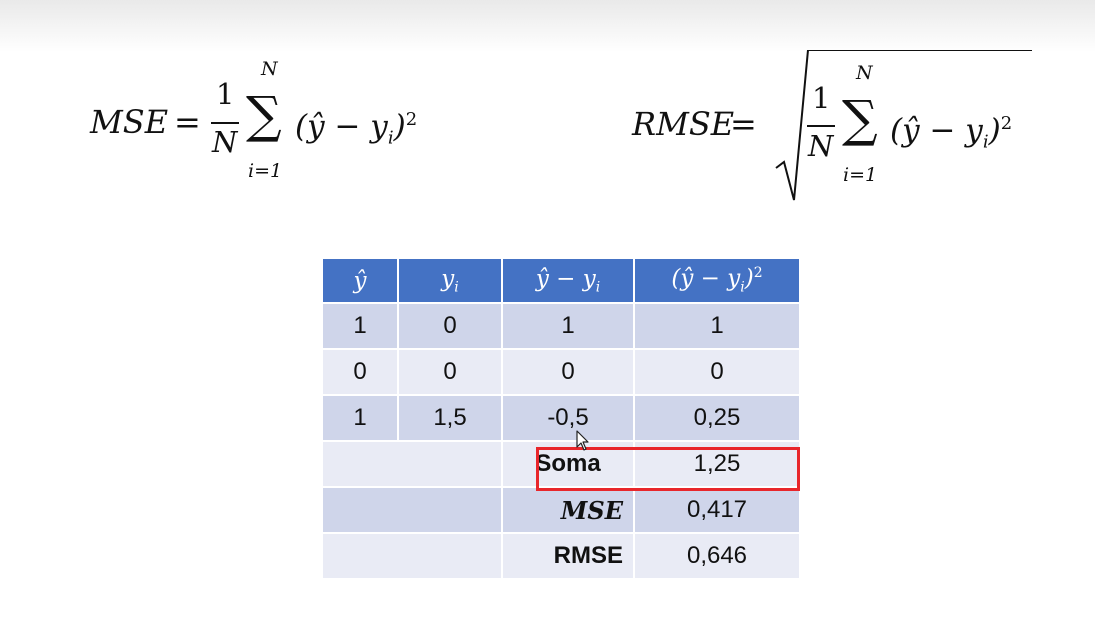 This screenshot has width=1095, height=618. Describe the element at coordinates (717, 556) in the screenshot. I see `summary-value-rmse: 0,646` at that location.